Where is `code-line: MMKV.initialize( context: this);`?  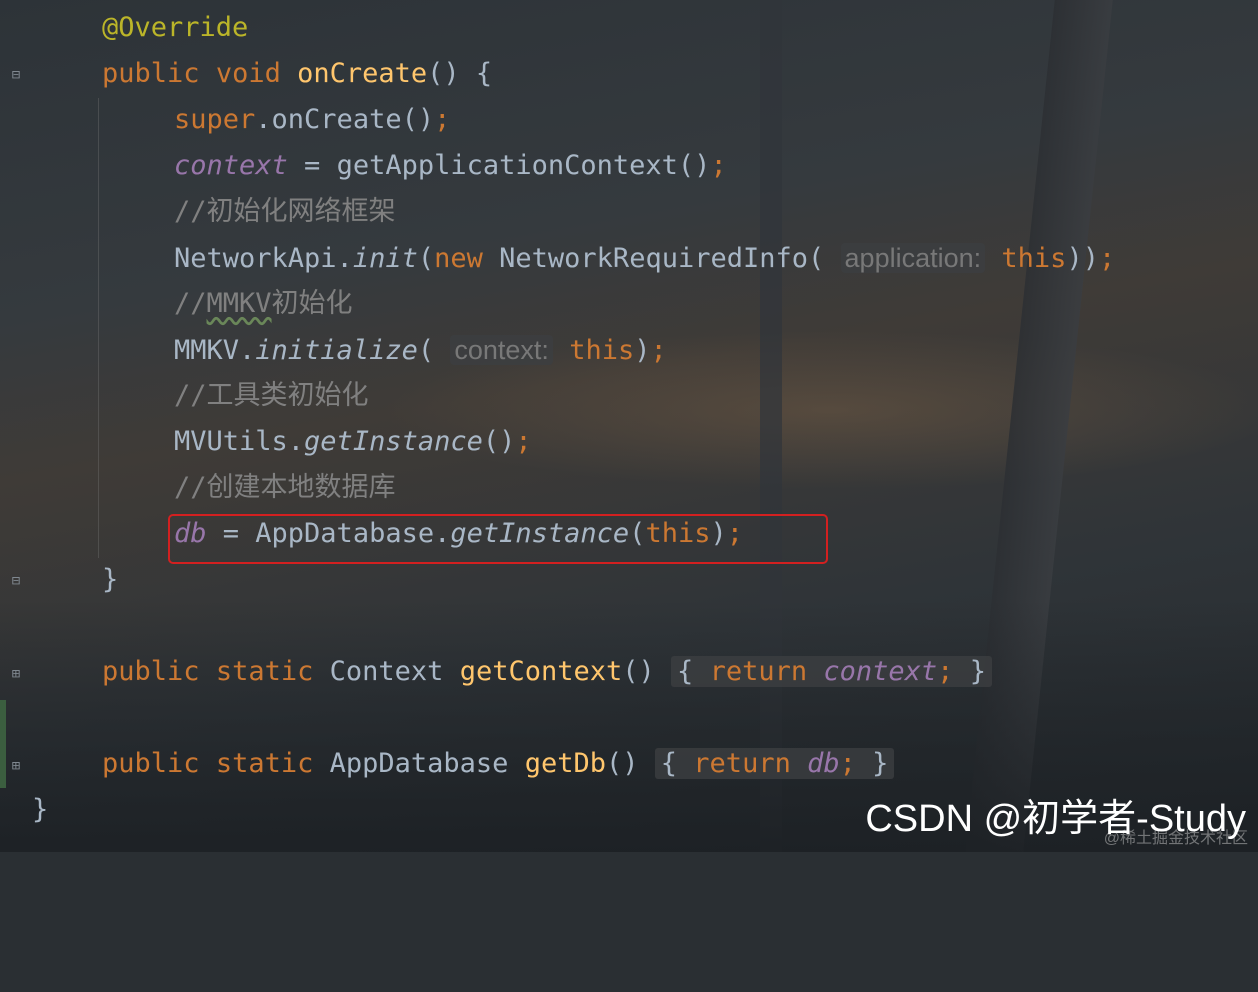
code-line: MMKV.initialize( context: this); is located at coordinates (420, 350).